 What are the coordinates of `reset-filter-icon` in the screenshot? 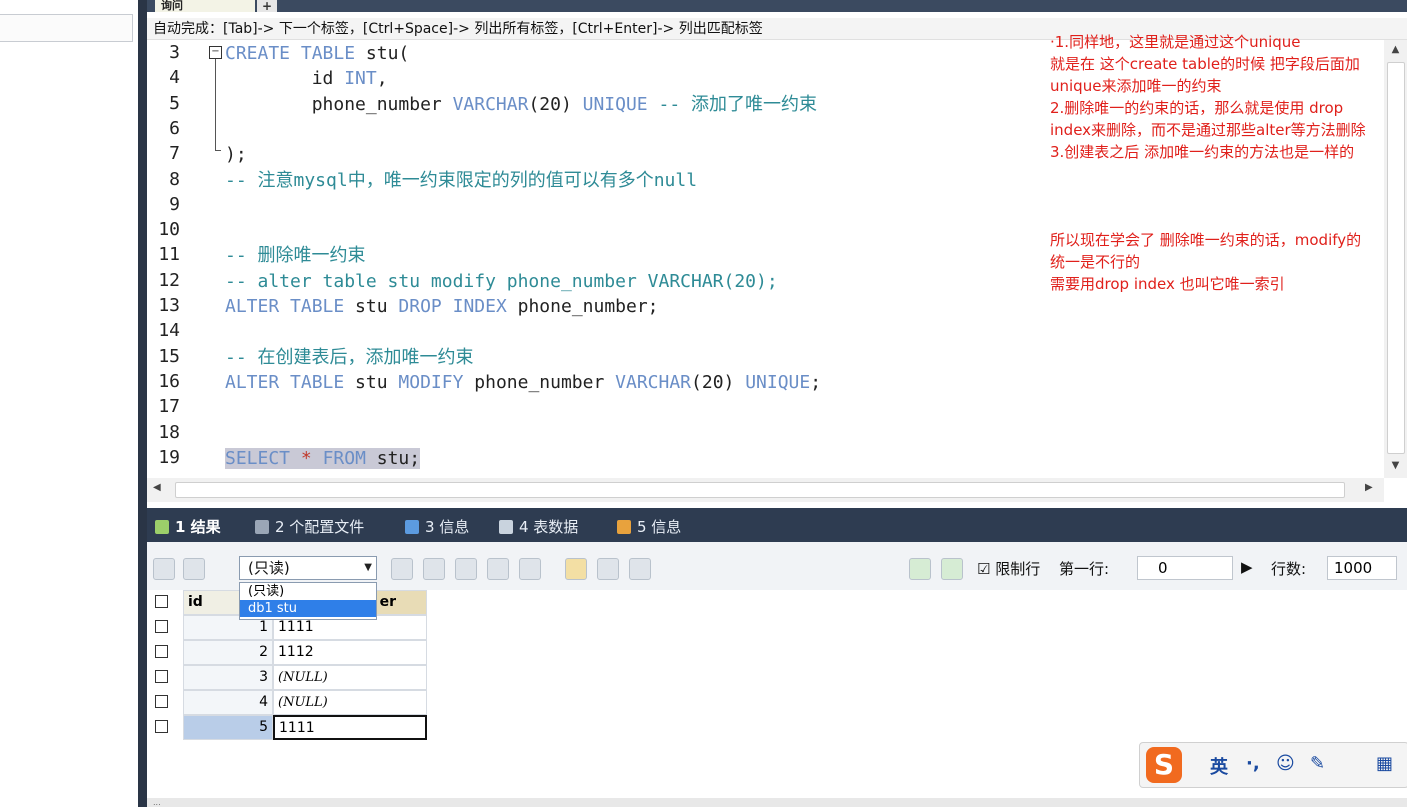 It's located at (952, 569).